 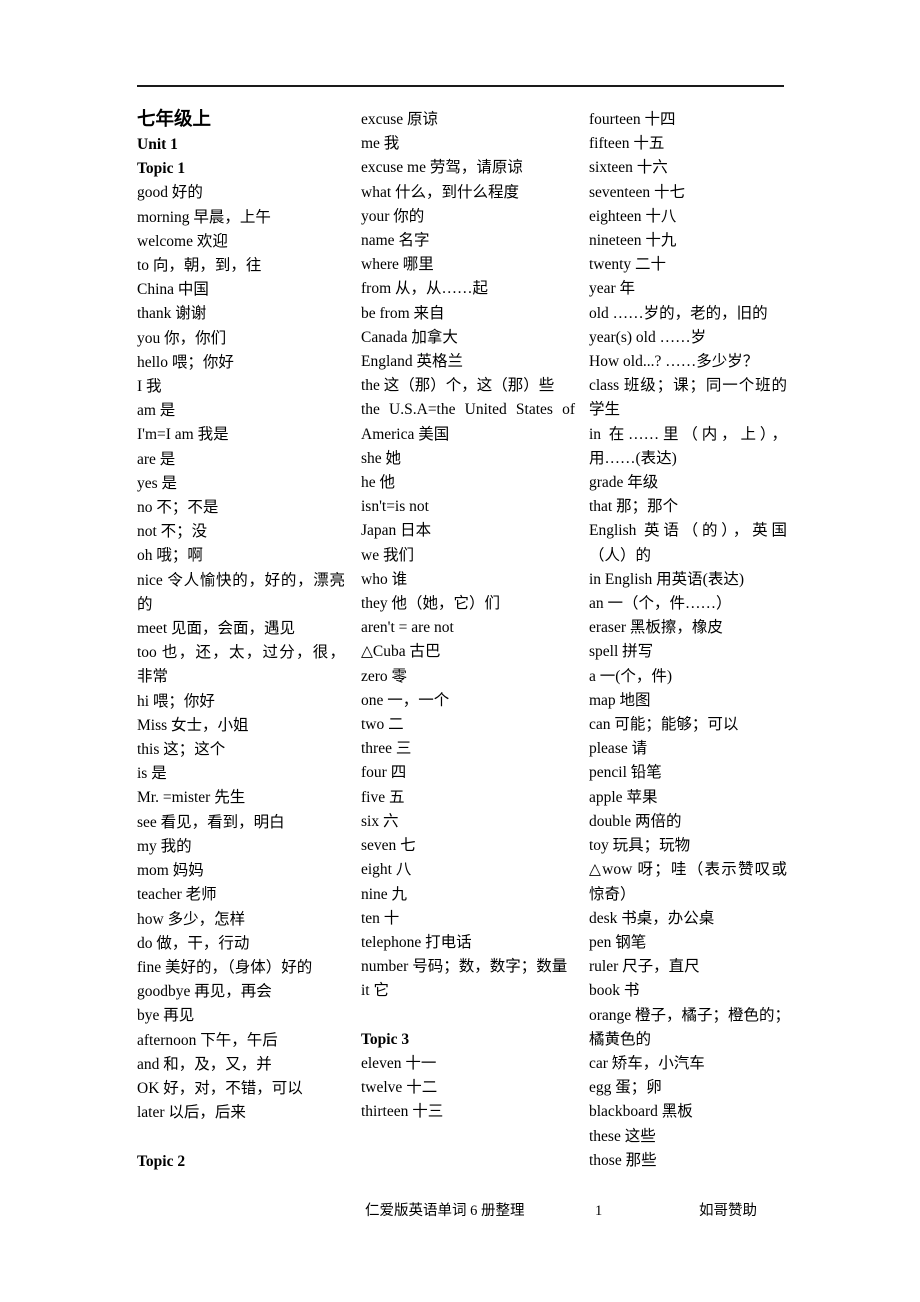 What do you see at coordinates (156, 411) in the screenshot?
I see `vocabulary-entry: am 是` at bounding box center [156, 411].